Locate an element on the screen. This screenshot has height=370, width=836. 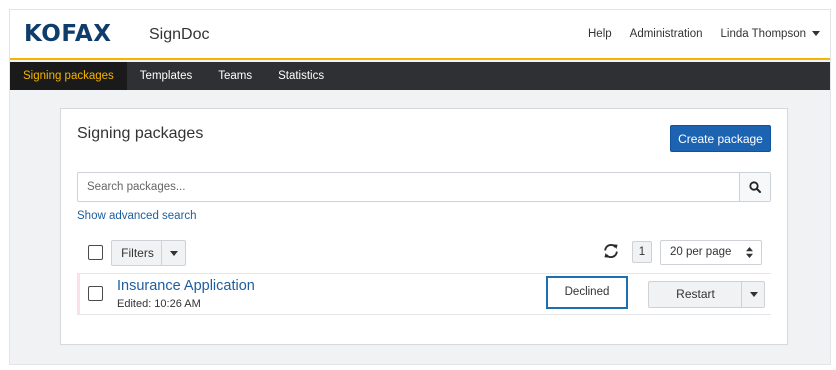
per-page-value: 20 per page is located at coordinates (701, 252).